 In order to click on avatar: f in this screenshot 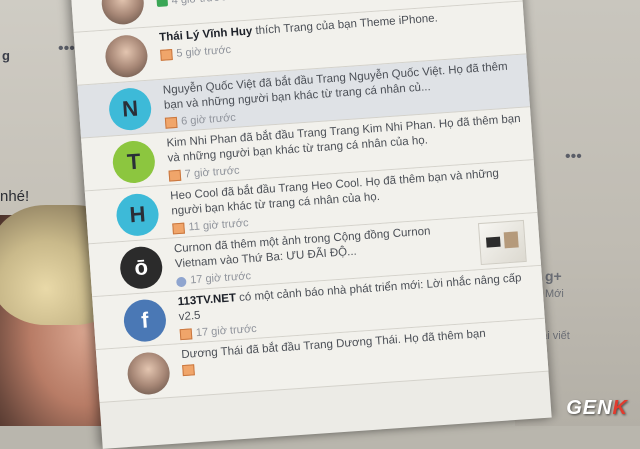, I will do `click(145, 321)`.